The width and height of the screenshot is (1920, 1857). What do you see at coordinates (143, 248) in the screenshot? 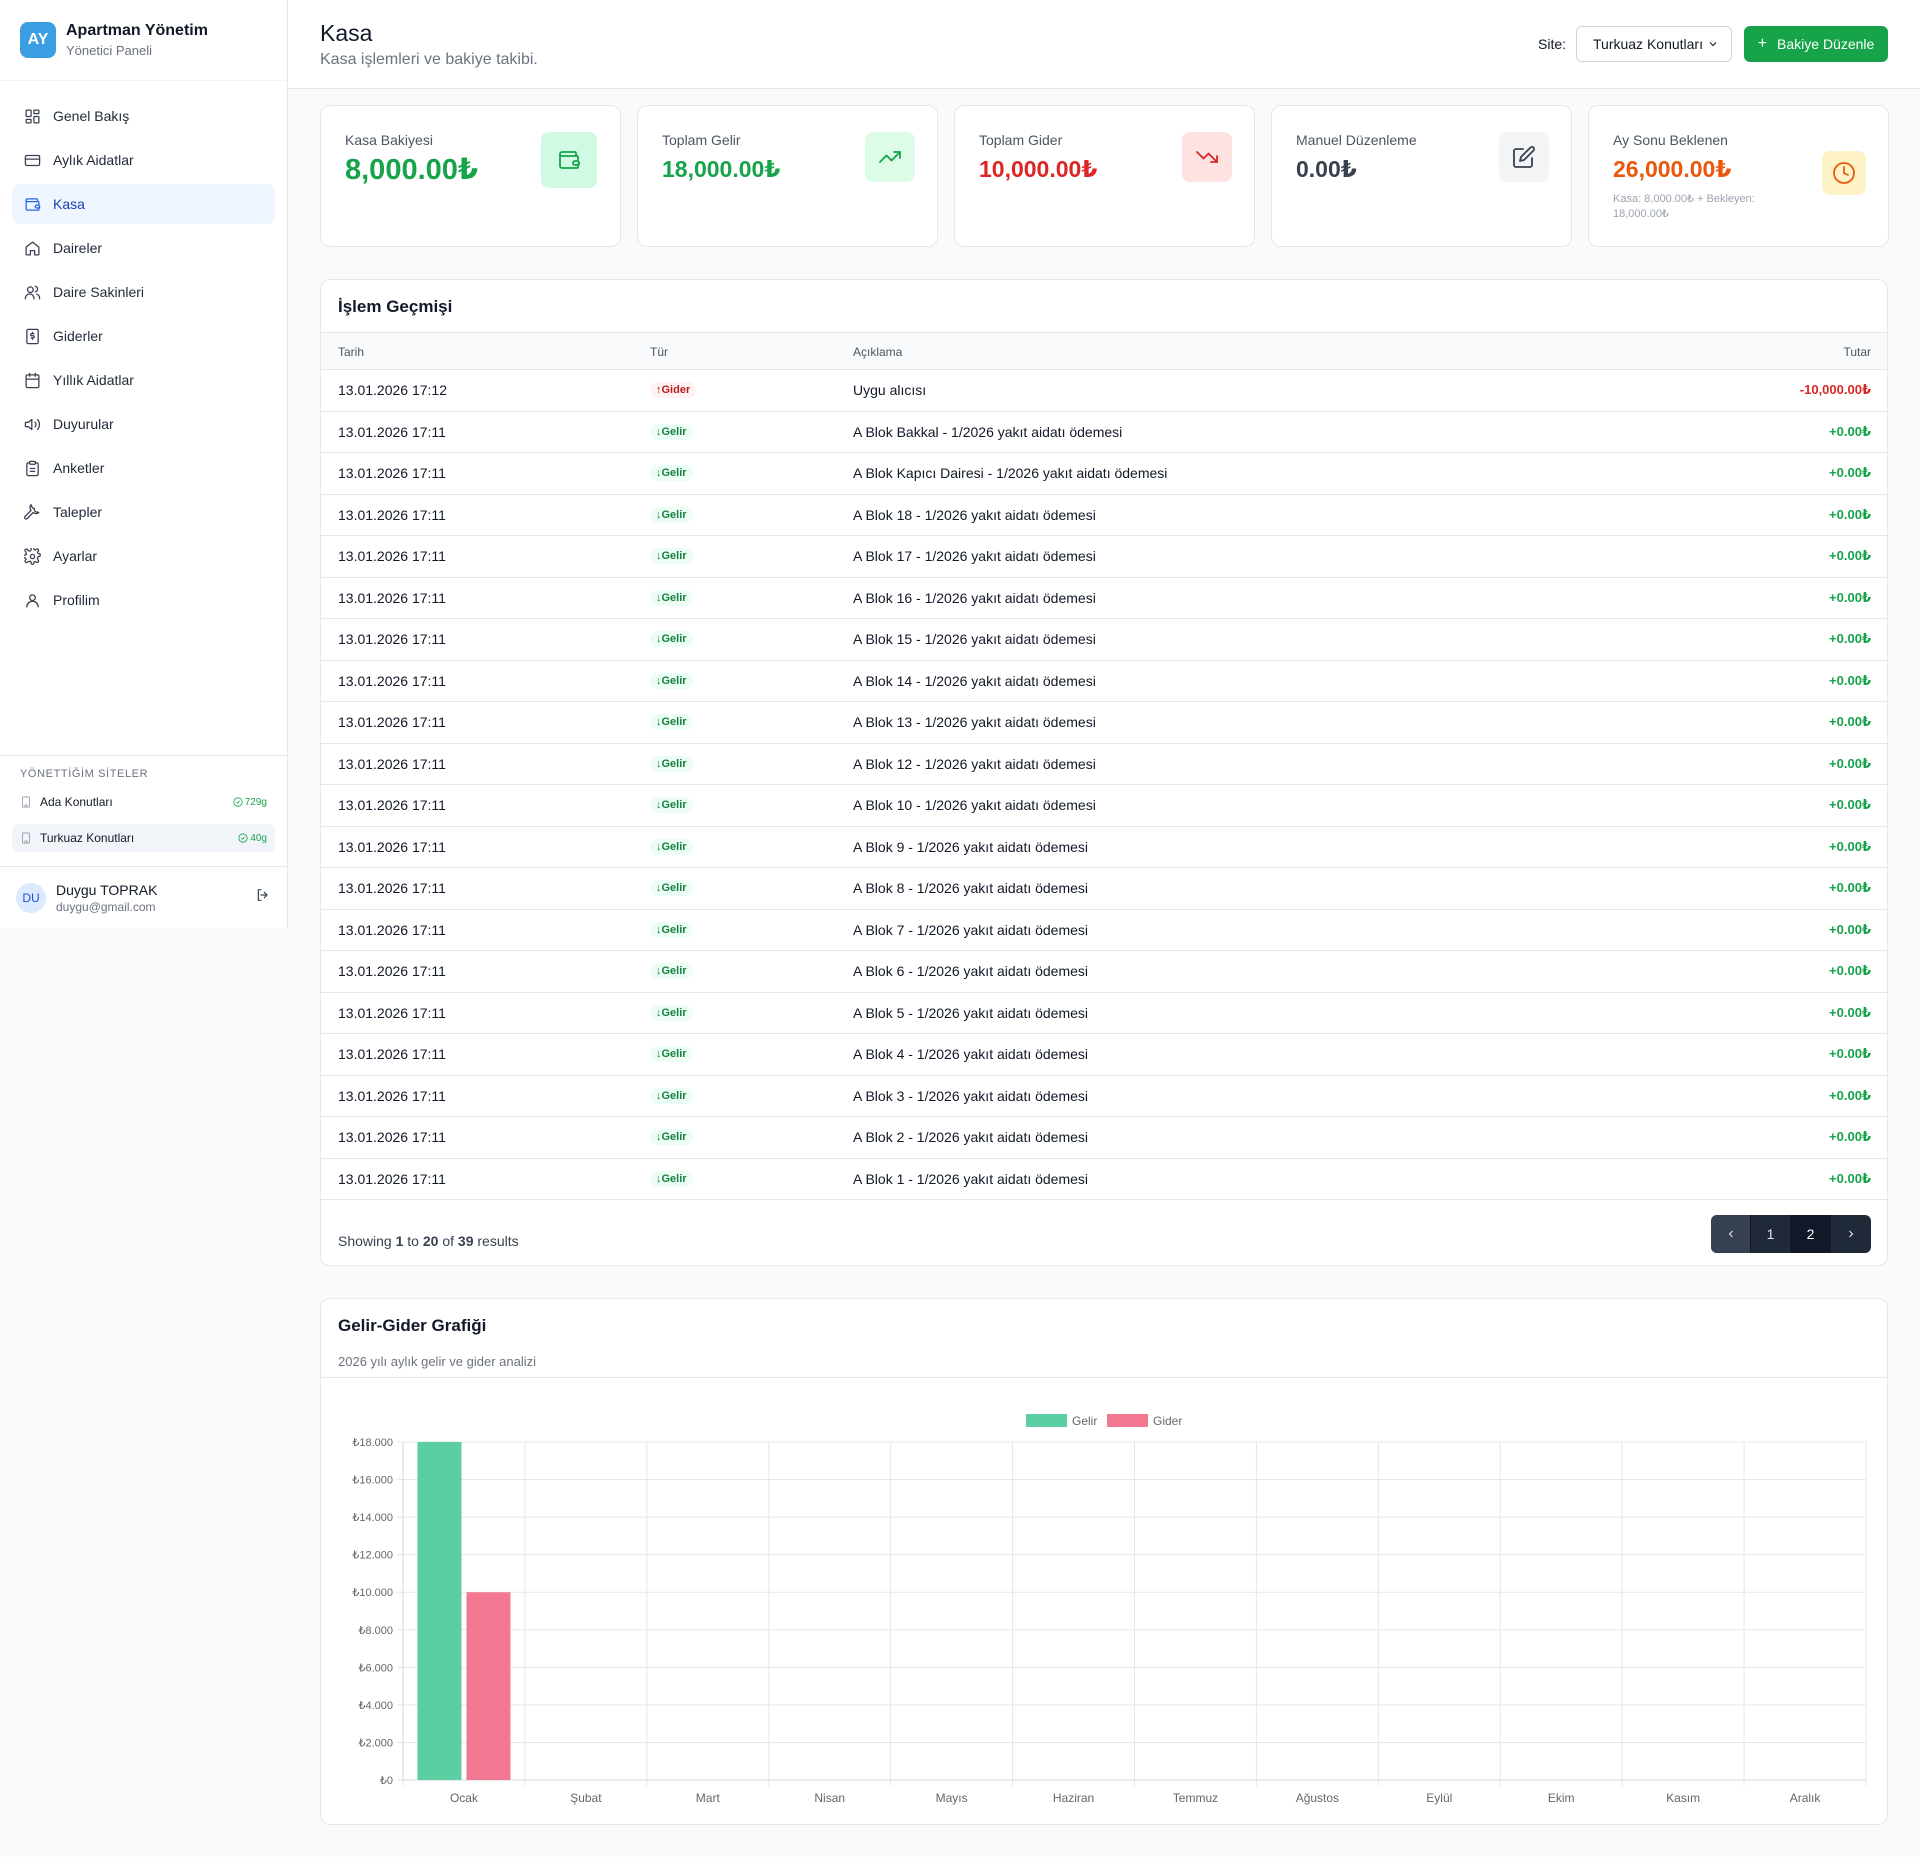
I see `sidebar-item-4: Daireler` at bounding box center [143, 248].